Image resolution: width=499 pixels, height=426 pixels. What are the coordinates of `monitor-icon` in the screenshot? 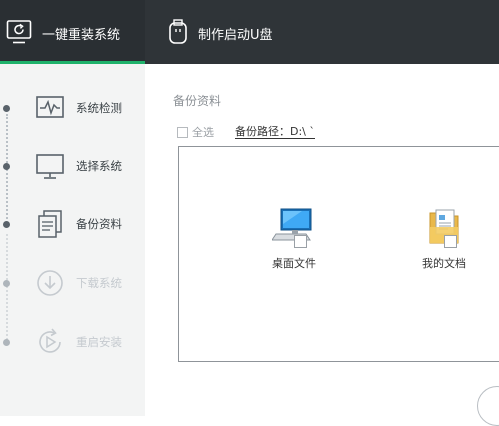 It's located at (50, 166).